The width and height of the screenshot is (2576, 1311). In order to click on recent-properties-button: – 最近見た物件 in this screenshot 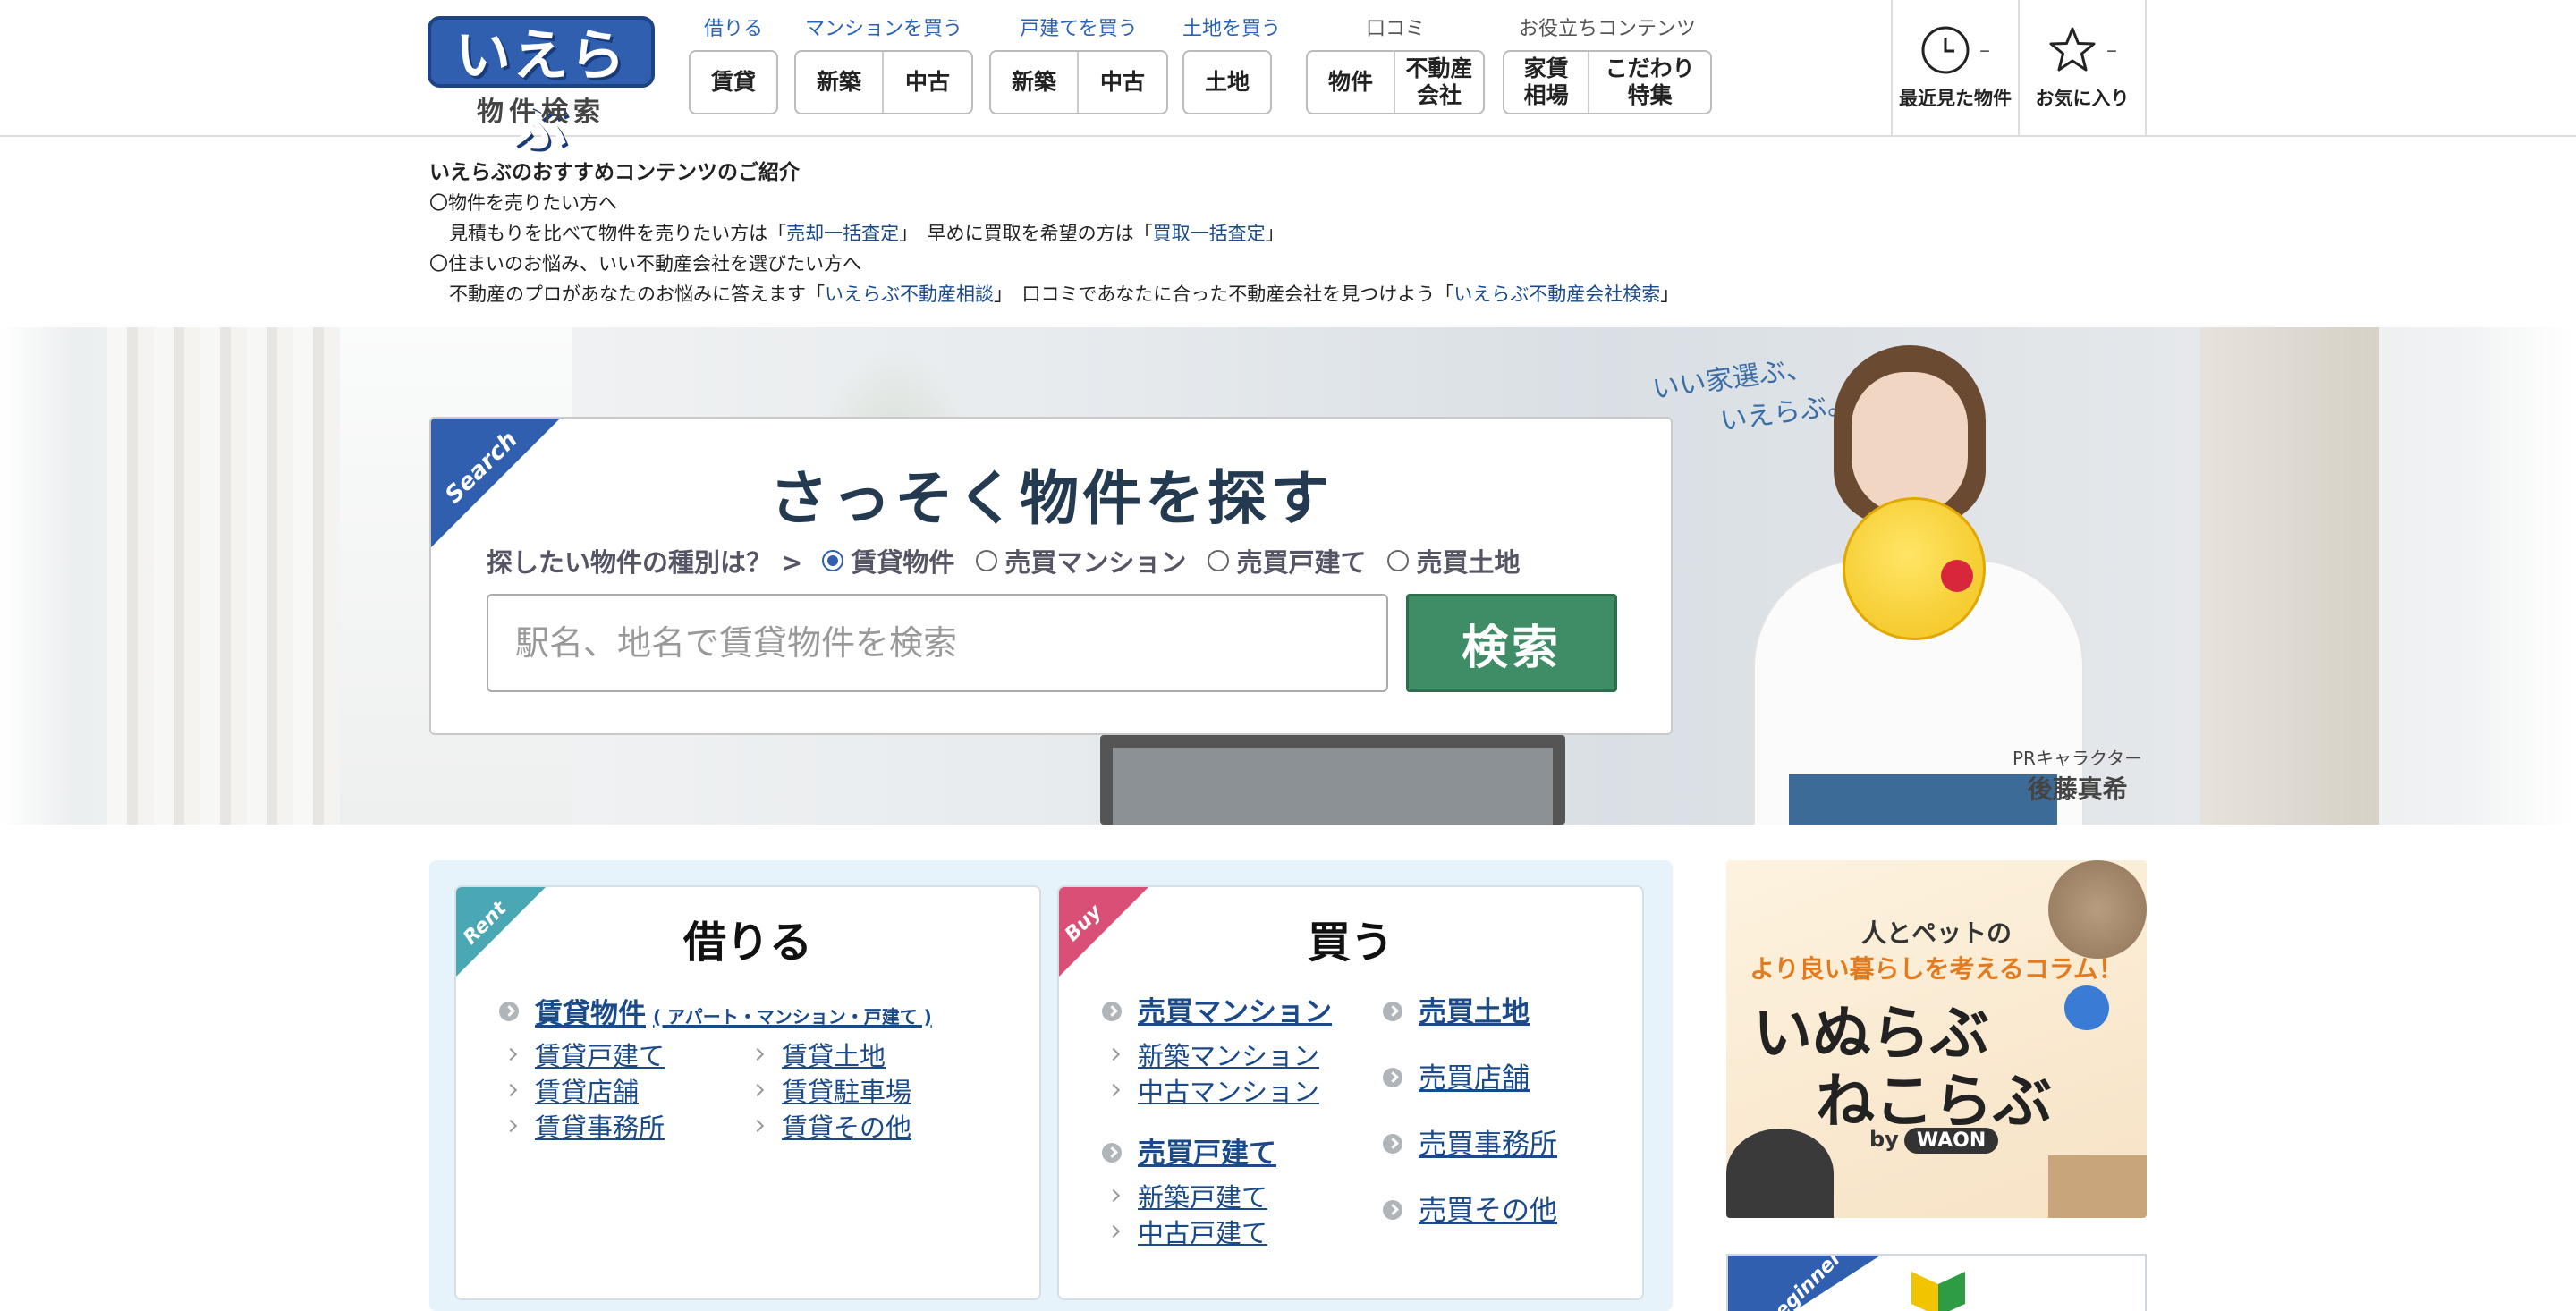, I will do `click(1956, 68)`.